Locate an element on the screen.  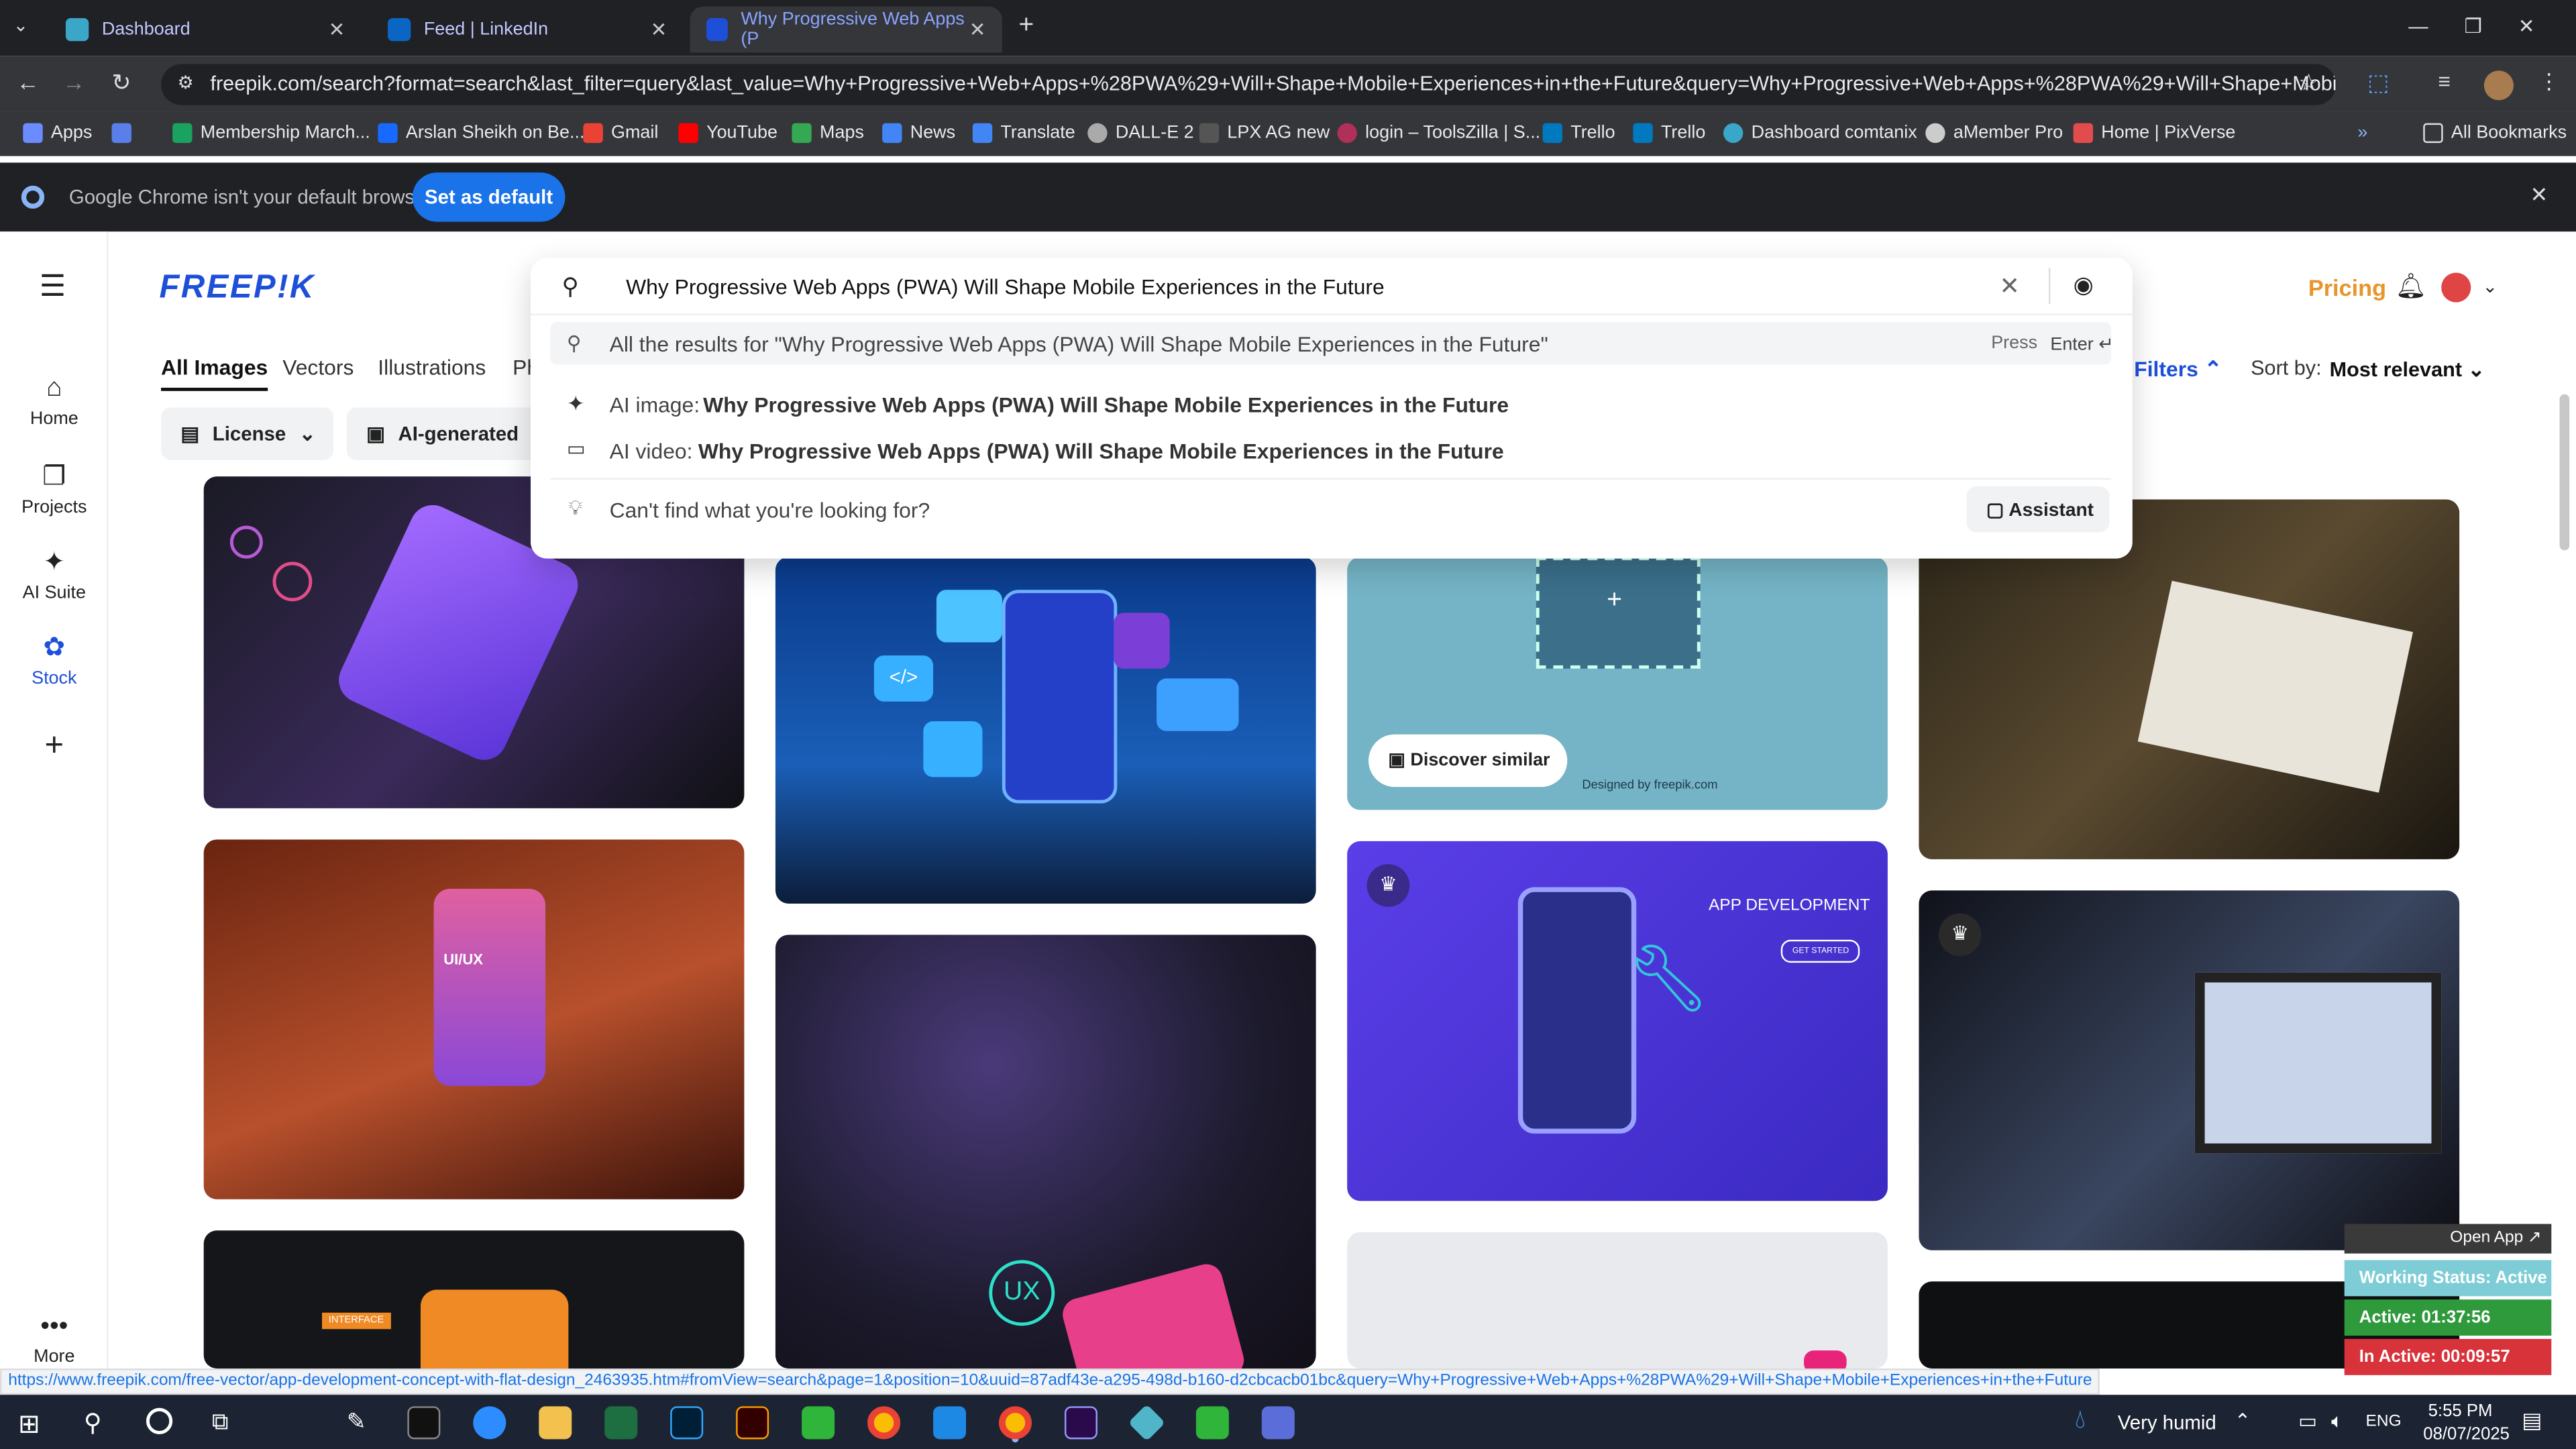
bookmark-lpx: LPX AG new is located at coordinates (1264, 133).